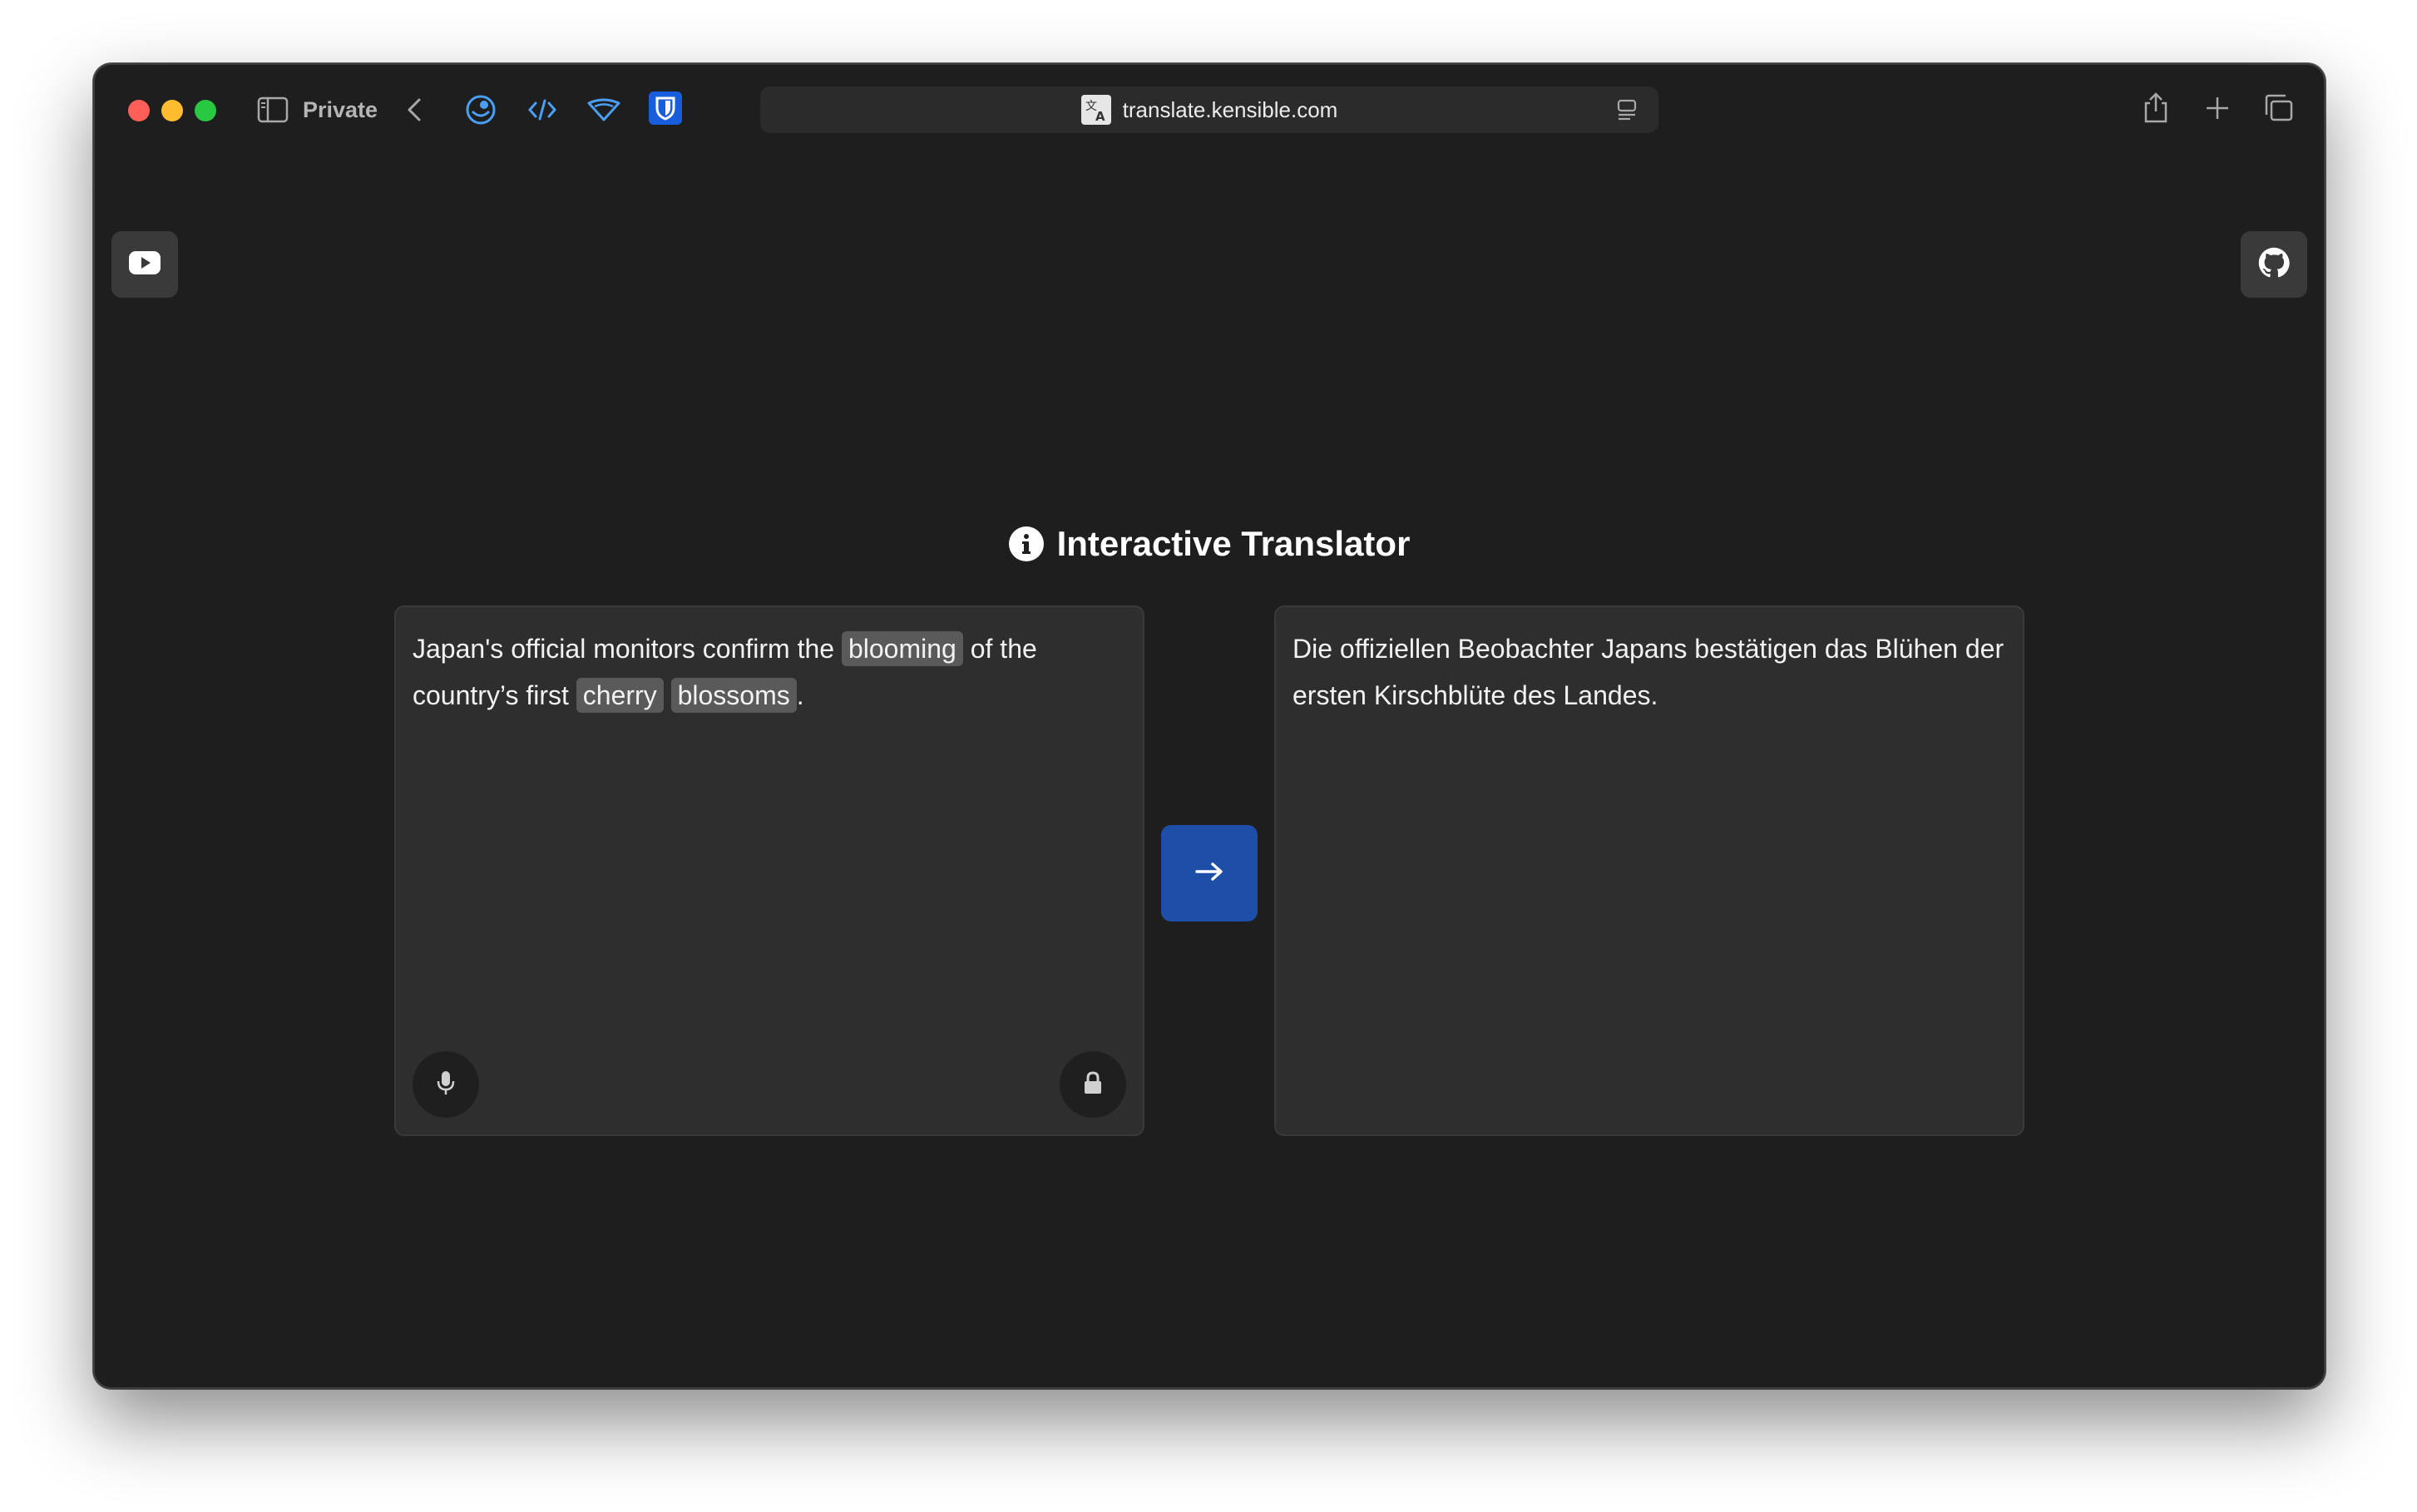 The image size is (2417, 1512). I want to click on plus-icon, so click(2218, 108).